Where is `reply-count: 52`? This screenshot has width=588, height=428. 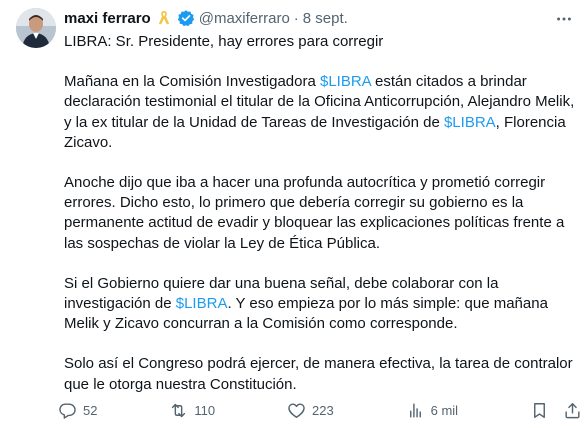
reply-count: 52 is located at coordinates (90, 410).